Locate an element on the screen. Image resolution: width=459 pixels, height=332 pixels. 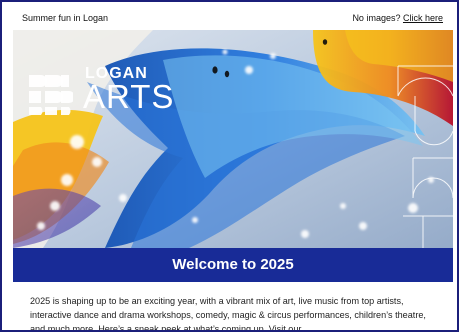
logan-arts-logo: LOGAN ARTS is located at coordinates (110, 92).